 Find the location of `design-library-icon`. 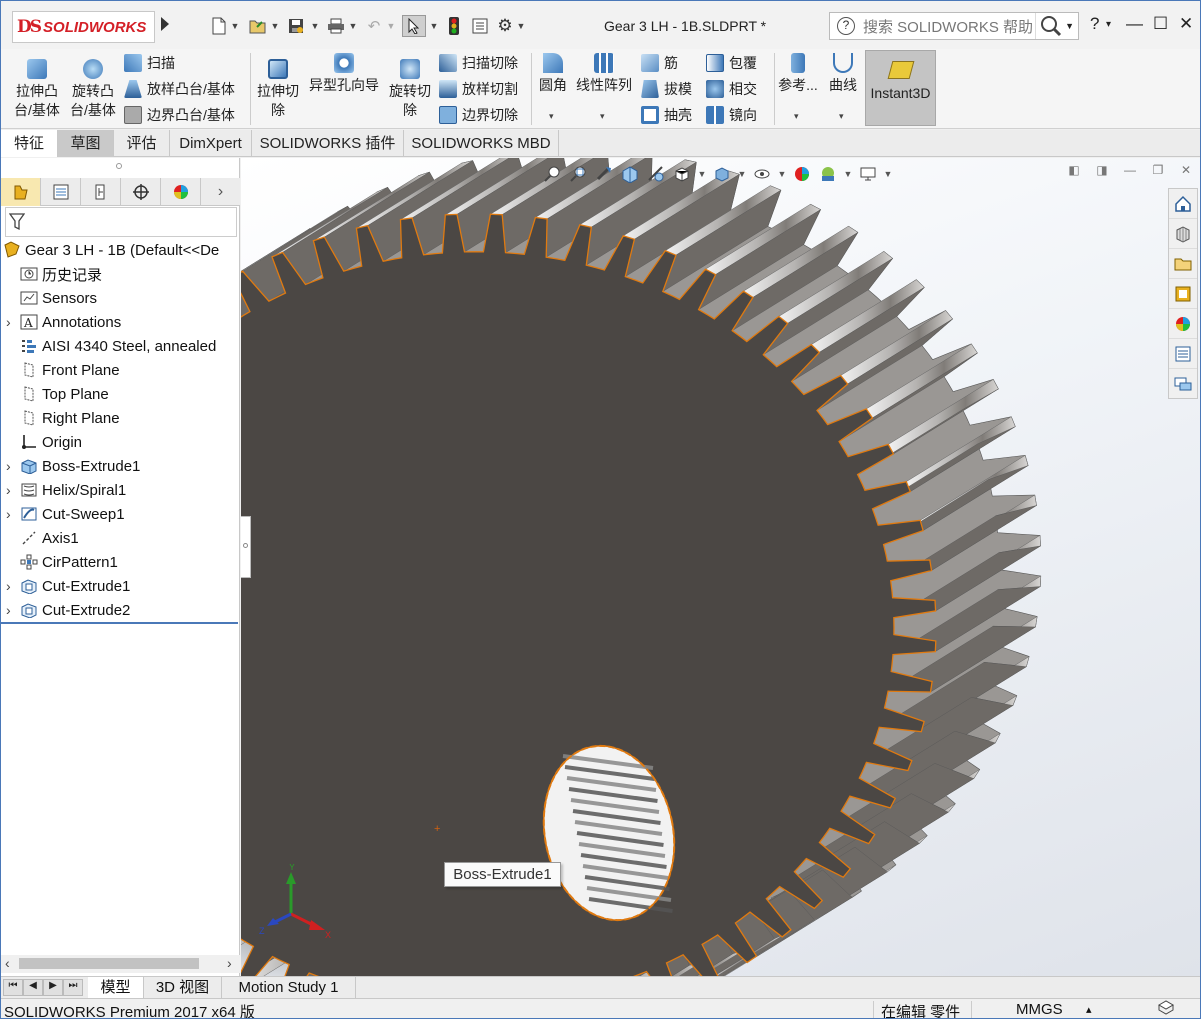

design-library-icon is located at coordinates (1183, 234).